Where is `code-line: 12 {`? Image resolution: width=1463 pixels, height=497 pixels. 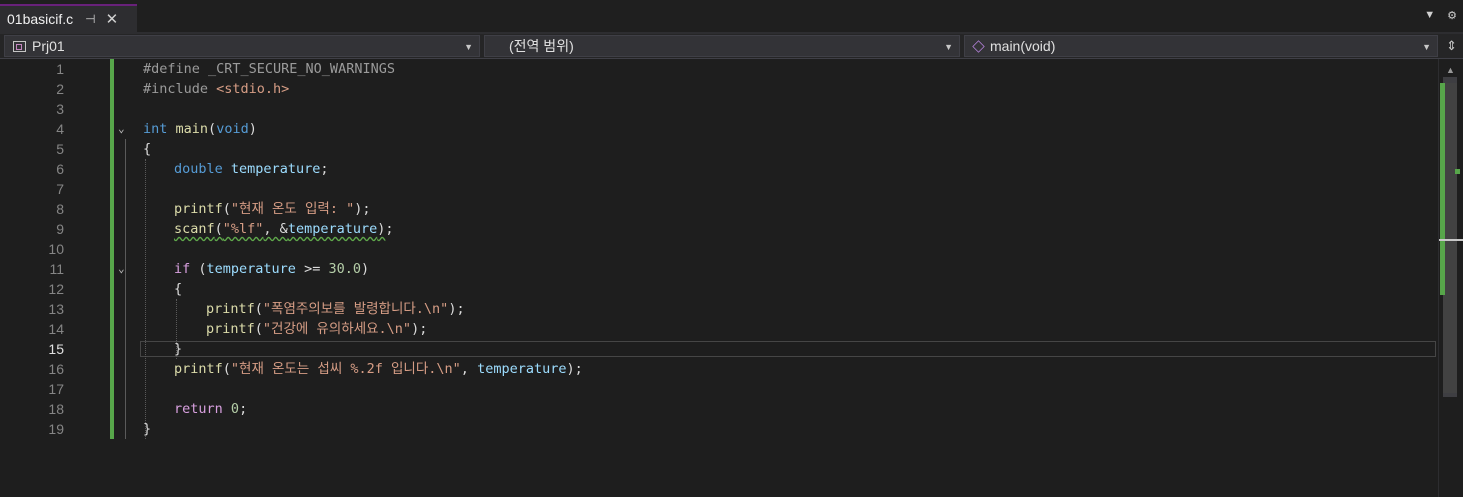
code-line: 12 { is located at coordinates (719, 289).